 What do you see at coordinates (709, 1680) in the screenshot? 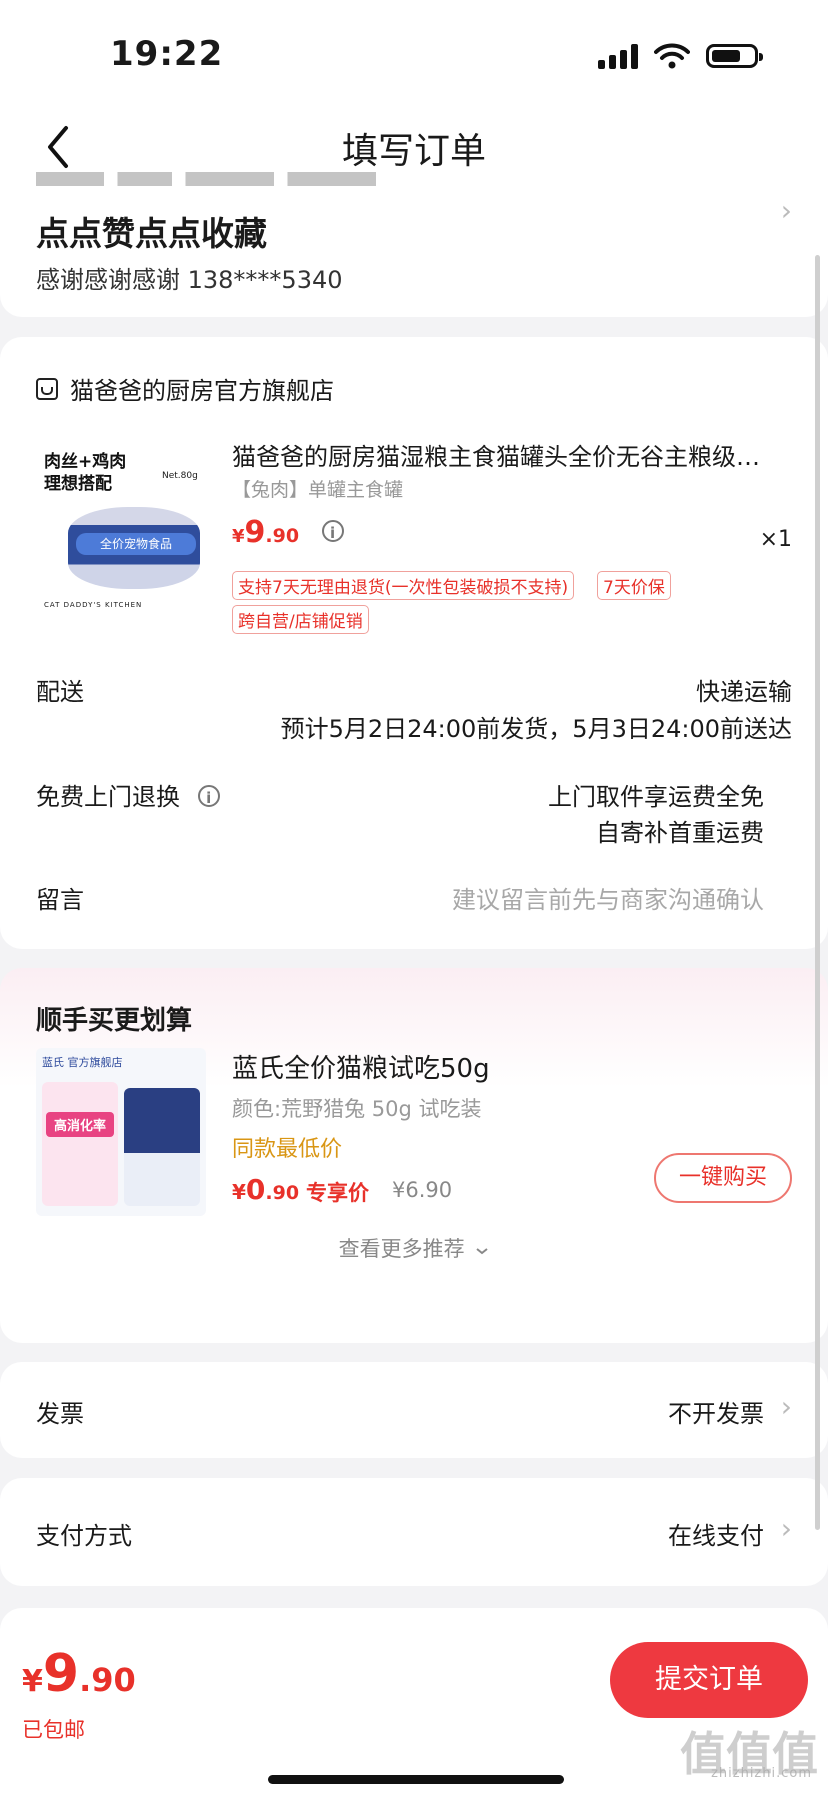
I see `submit-order-button: 提交订单` at bounding box center [709, 1680].